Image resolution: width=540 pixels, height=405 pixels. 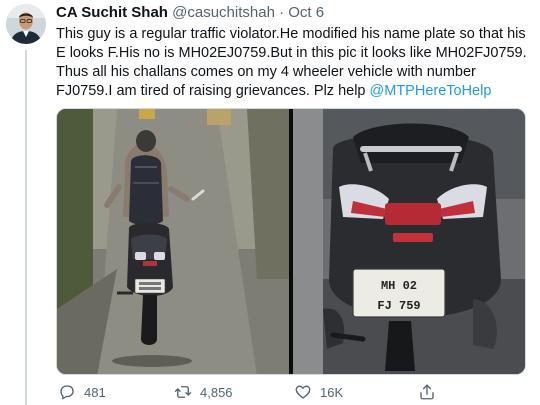 I want to click on heart-icon, so click(x=303, y=392).